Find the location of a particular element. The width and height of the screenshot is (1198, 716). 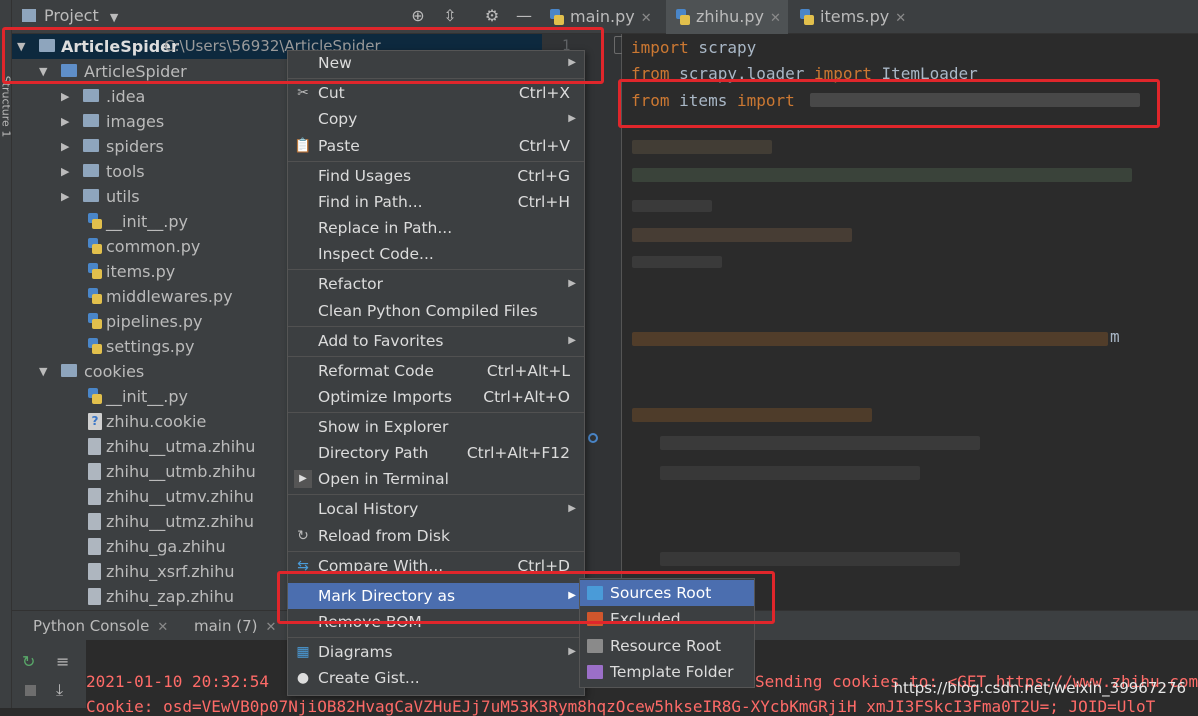

menu-item-shortcut: Ctrl+G is located at coordinates (543, 176).